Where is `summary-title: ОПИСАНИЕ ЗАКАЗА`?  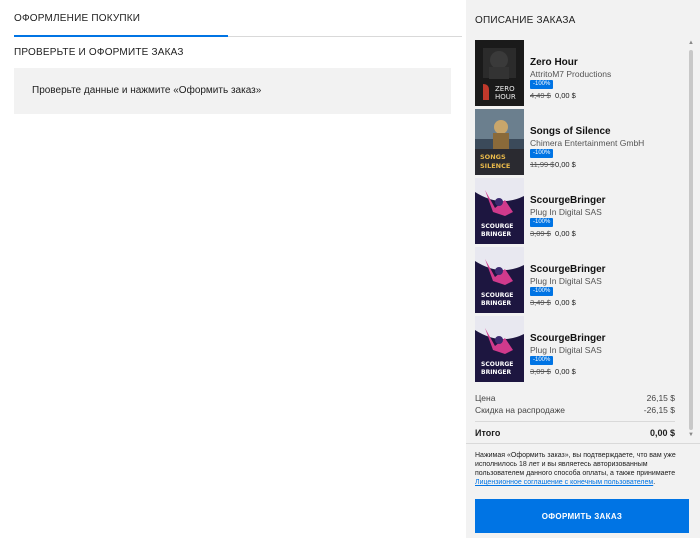
summary-title: ОПИСАНИЕ ЗАКАЗА is located at coordinates (525, 20).